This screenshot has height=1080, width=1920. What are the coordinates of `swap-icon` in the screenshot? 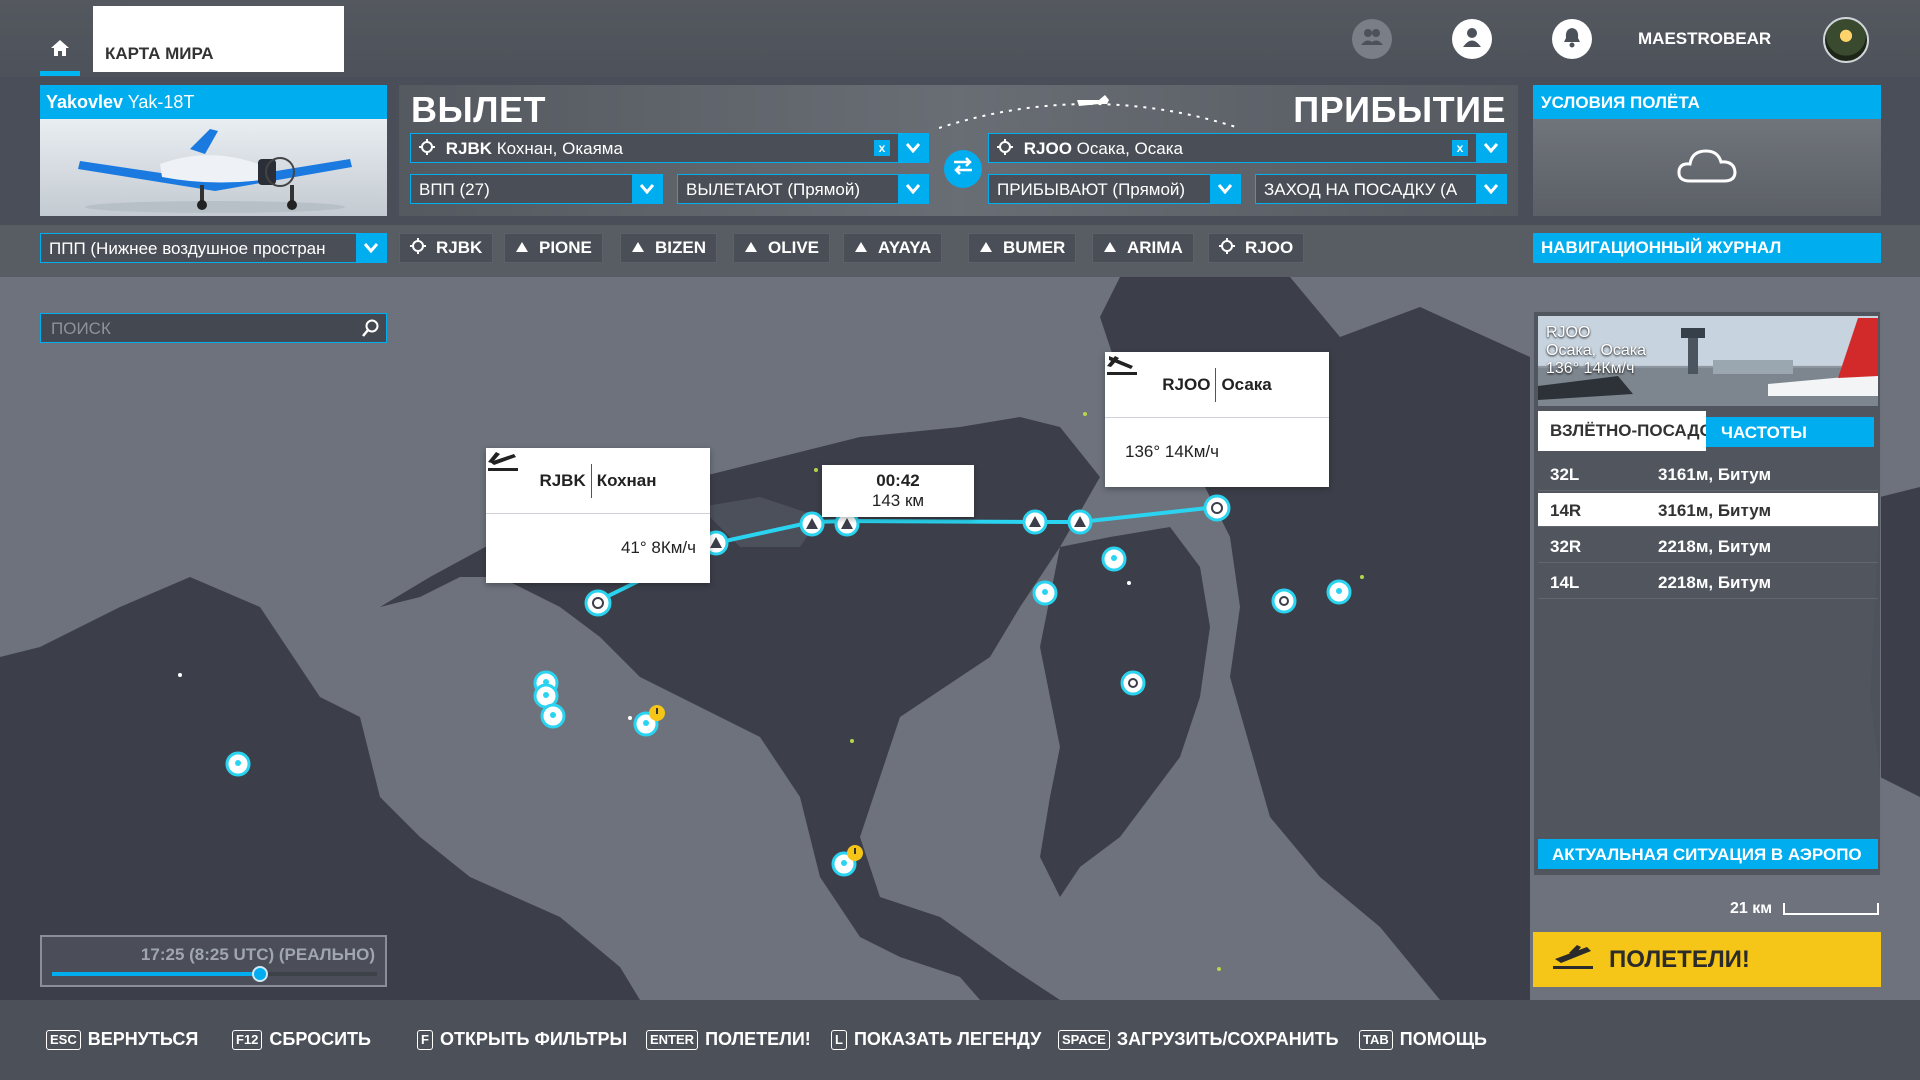 It's located at (963, 169).